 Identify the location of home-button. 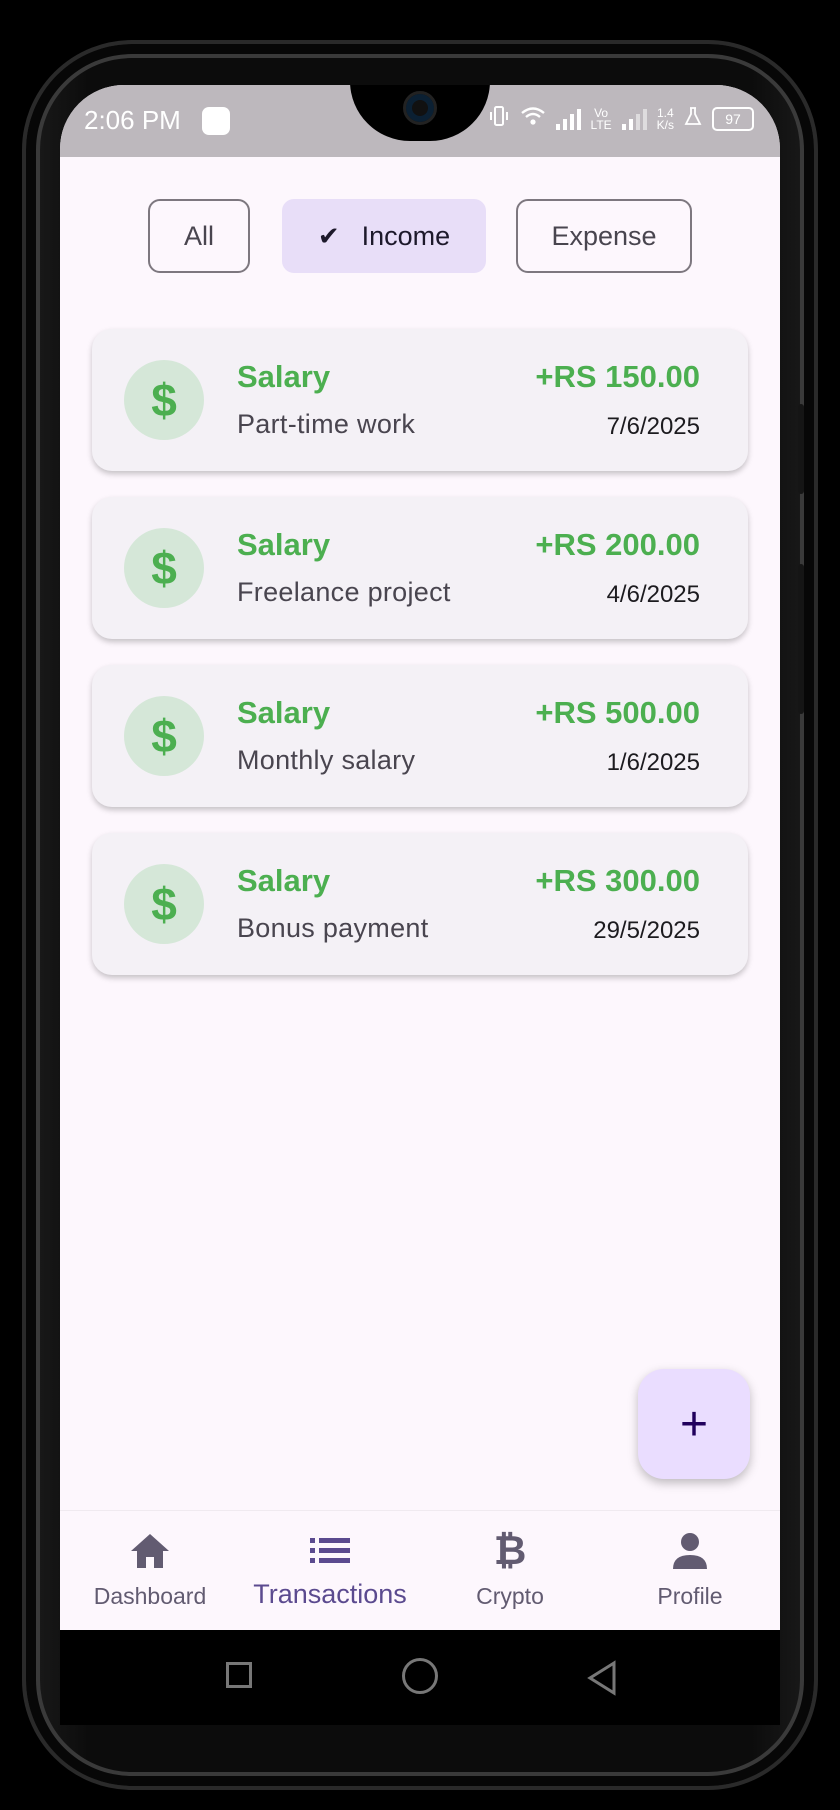
(420, 1676).